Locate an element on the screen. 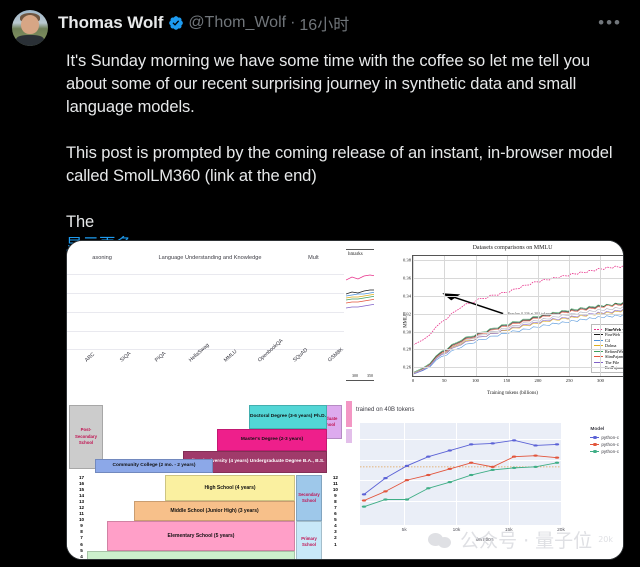 This screenshot has width=640, height=567. edu-level-community-college-label: Community College (2 mo. - 2 years) is located at coordinates (154, 465).